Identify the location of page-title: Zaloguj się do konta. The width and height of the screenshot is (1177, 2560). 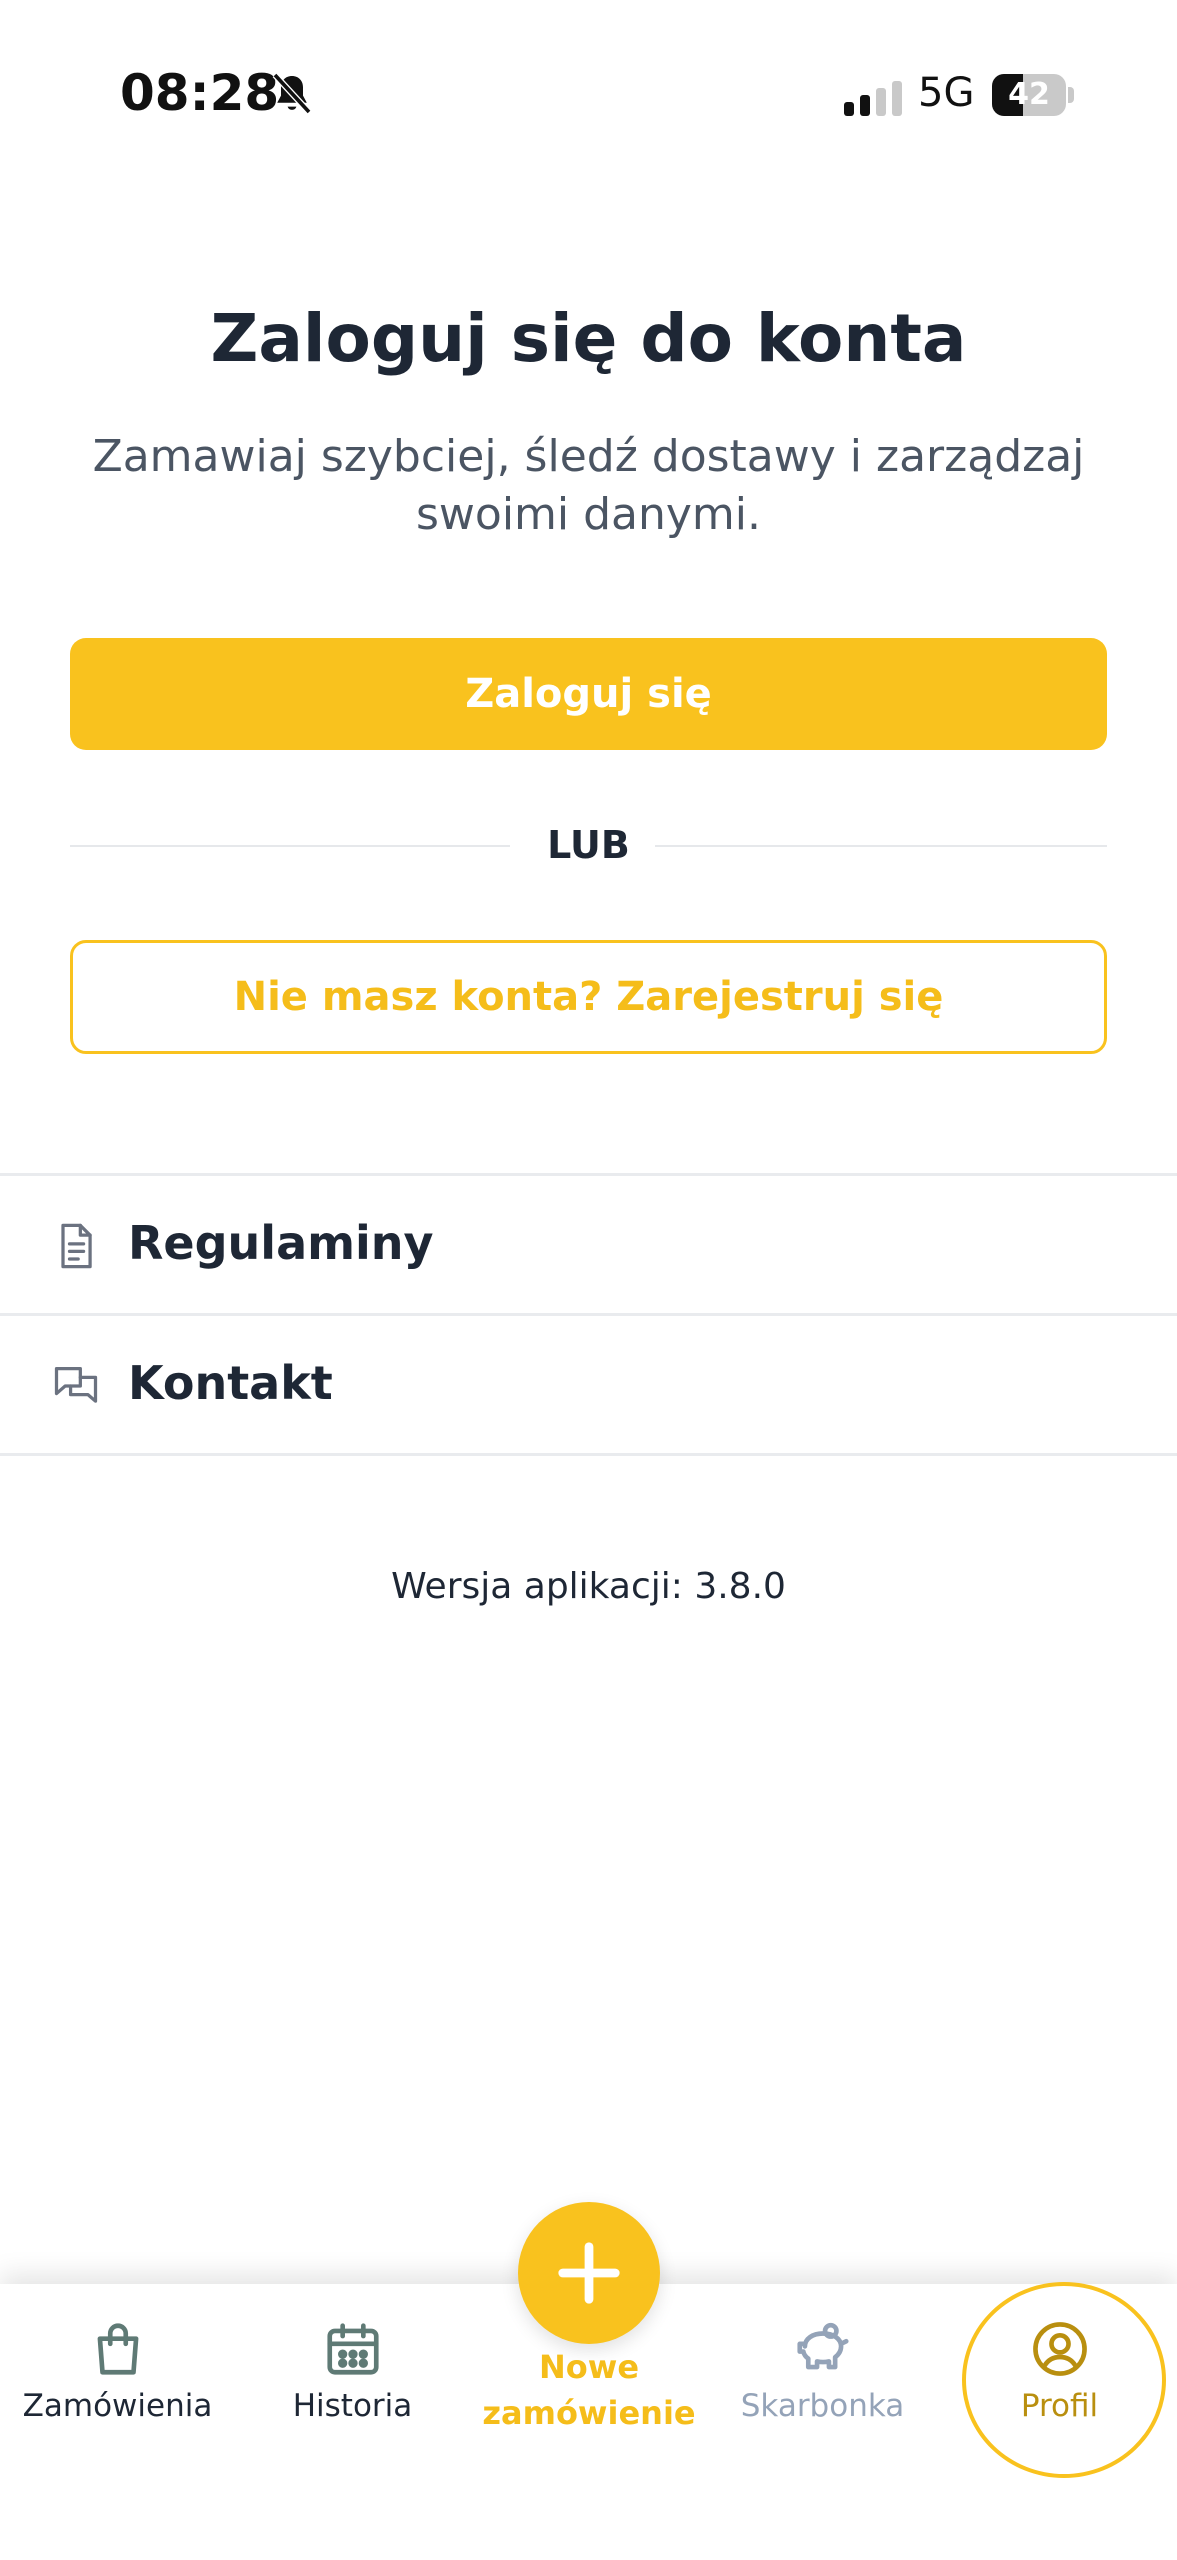
(588, 338).